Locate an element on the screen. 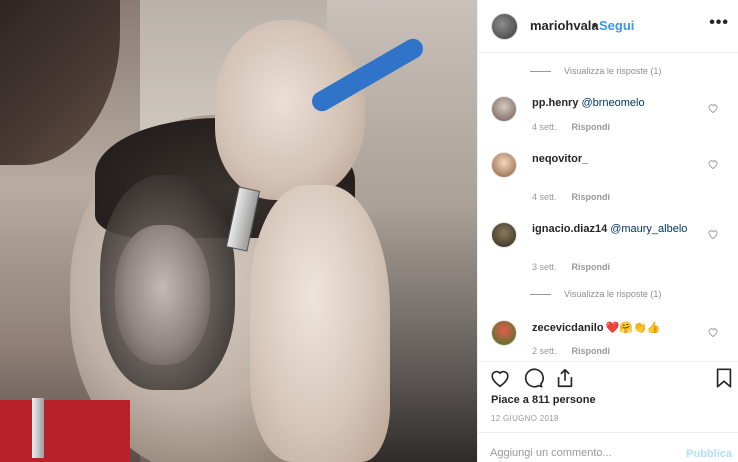  comment-username: ignacio.diaz14 @maury_albelo is located at coordinates (609, 229).